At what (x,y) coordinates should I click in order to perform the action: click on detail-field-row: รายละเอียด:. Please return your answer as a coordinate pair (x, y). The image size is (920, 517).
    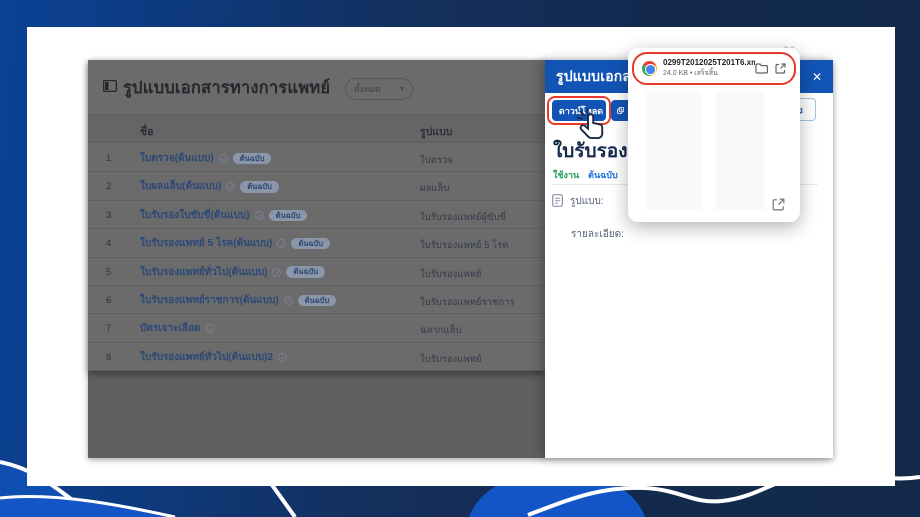
    Looking at the image, I should click on (597, 233).